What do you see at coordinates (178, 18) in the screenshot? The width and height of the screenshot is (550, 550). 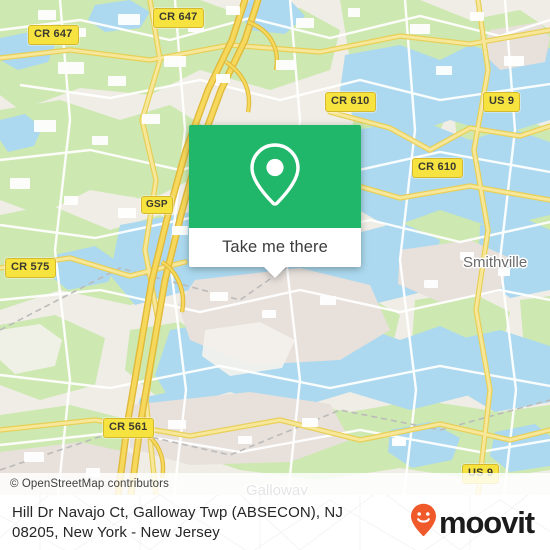 I see `road-shield-cr647-north: CR 647` at bounding box center [178, 18].